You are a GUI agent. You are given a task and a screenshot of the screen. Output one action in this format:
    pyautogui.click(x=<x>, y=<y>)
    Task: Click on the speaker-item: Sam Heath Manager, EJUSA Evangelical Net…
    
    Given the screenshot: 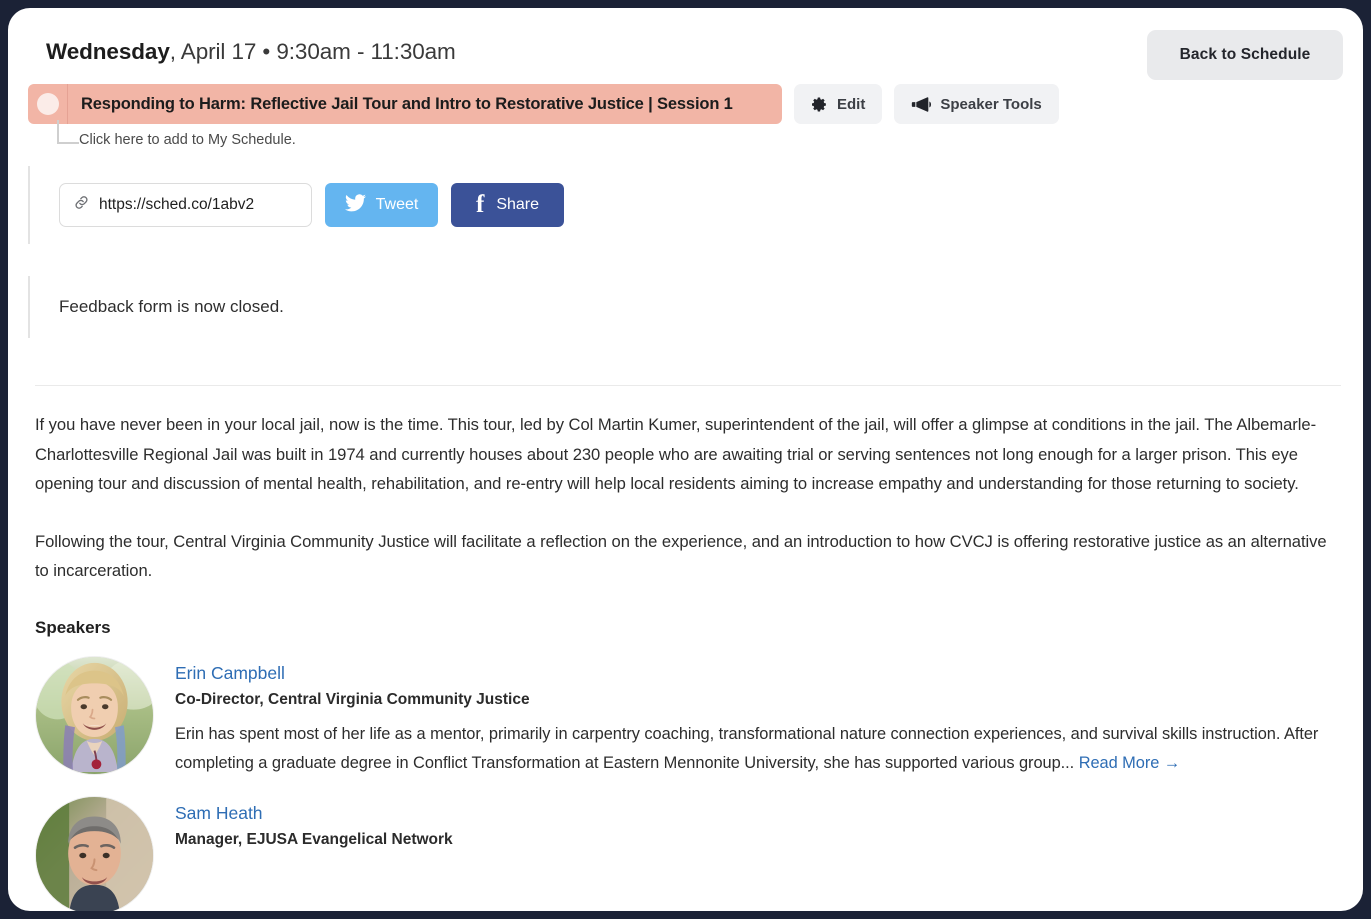 What is the action you would take?
    pyautogui.click(x=688, y=853)
    